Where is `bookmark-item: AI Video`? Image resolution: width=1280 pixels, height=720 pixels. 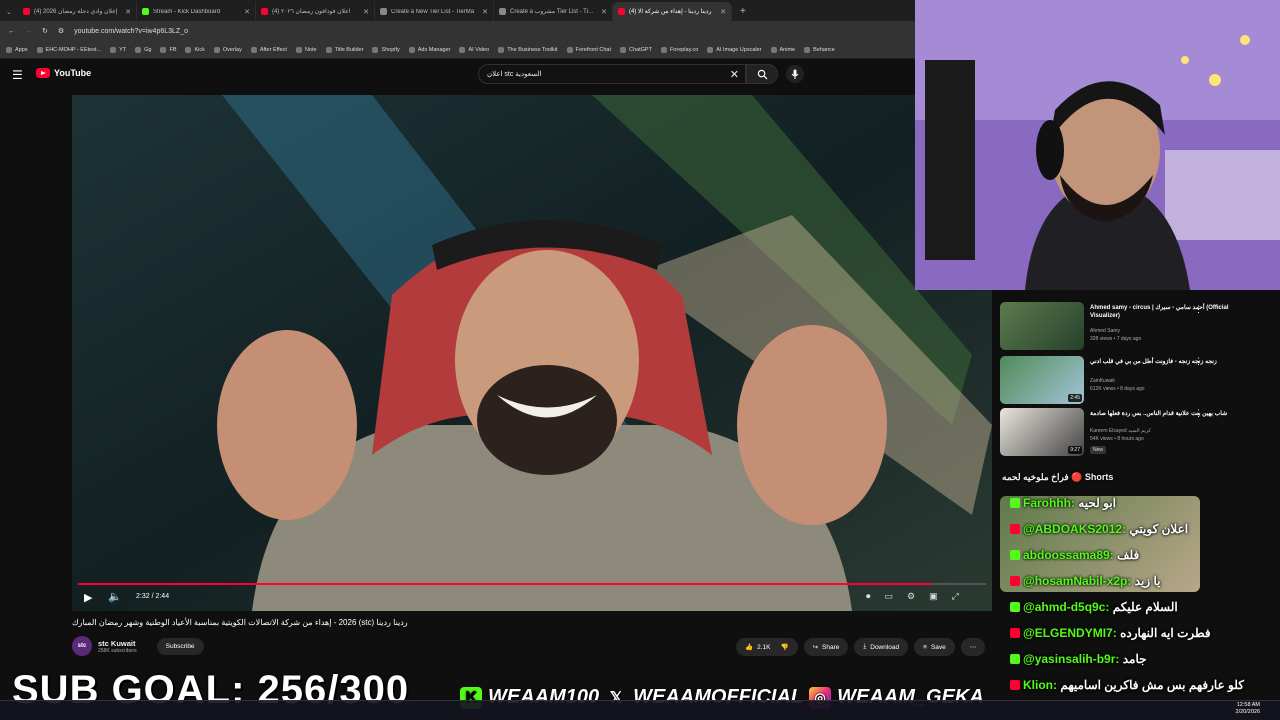 bookmark-item: AI Video is located at coordinates (474, 49).